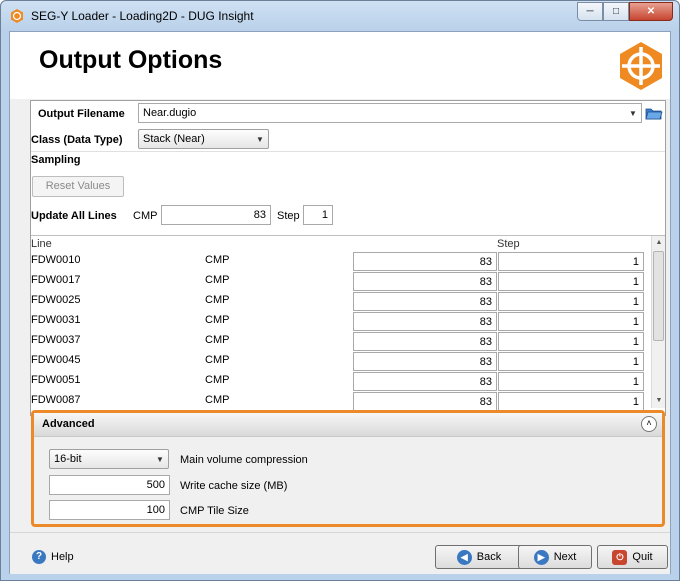 The height and width of the screenshot is (581, 680). Describe the element at coordinates (318, 215) in the screenshot. I see `step-input: 1` at that location.